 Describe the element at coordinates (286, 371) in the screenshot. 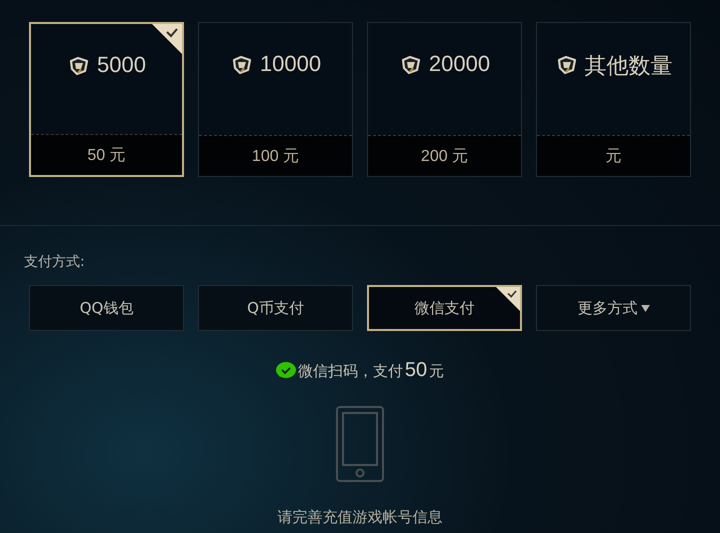

I see `wechat-icon` at that location.